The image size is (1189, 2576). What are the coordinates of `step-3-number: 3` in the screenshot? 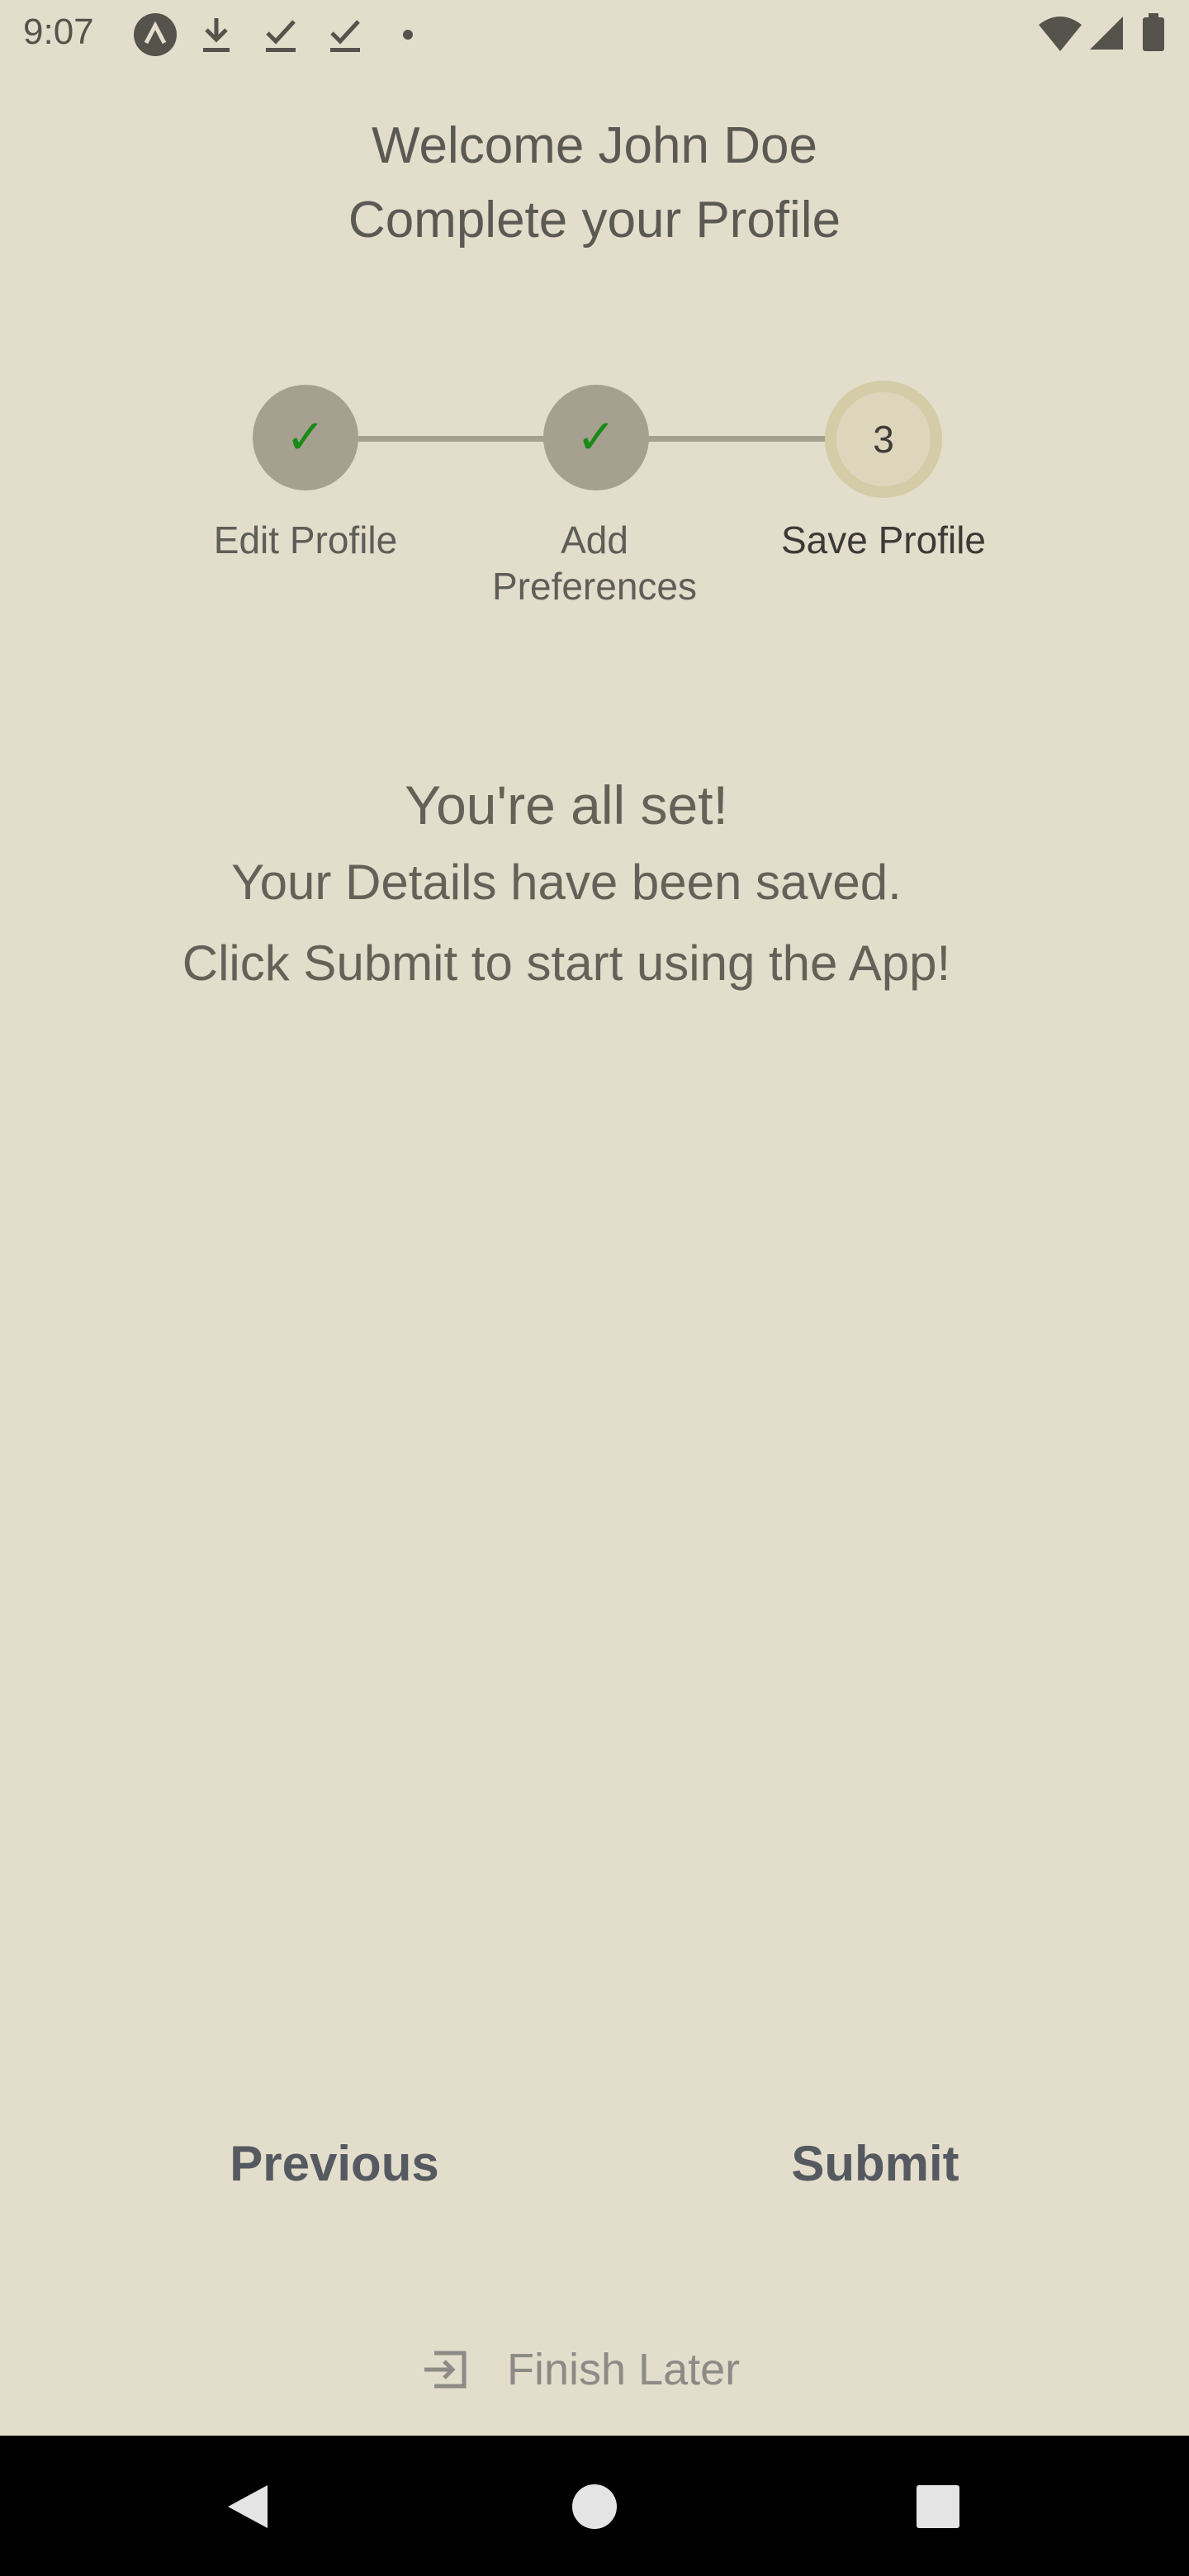 It's located at (883, 439).